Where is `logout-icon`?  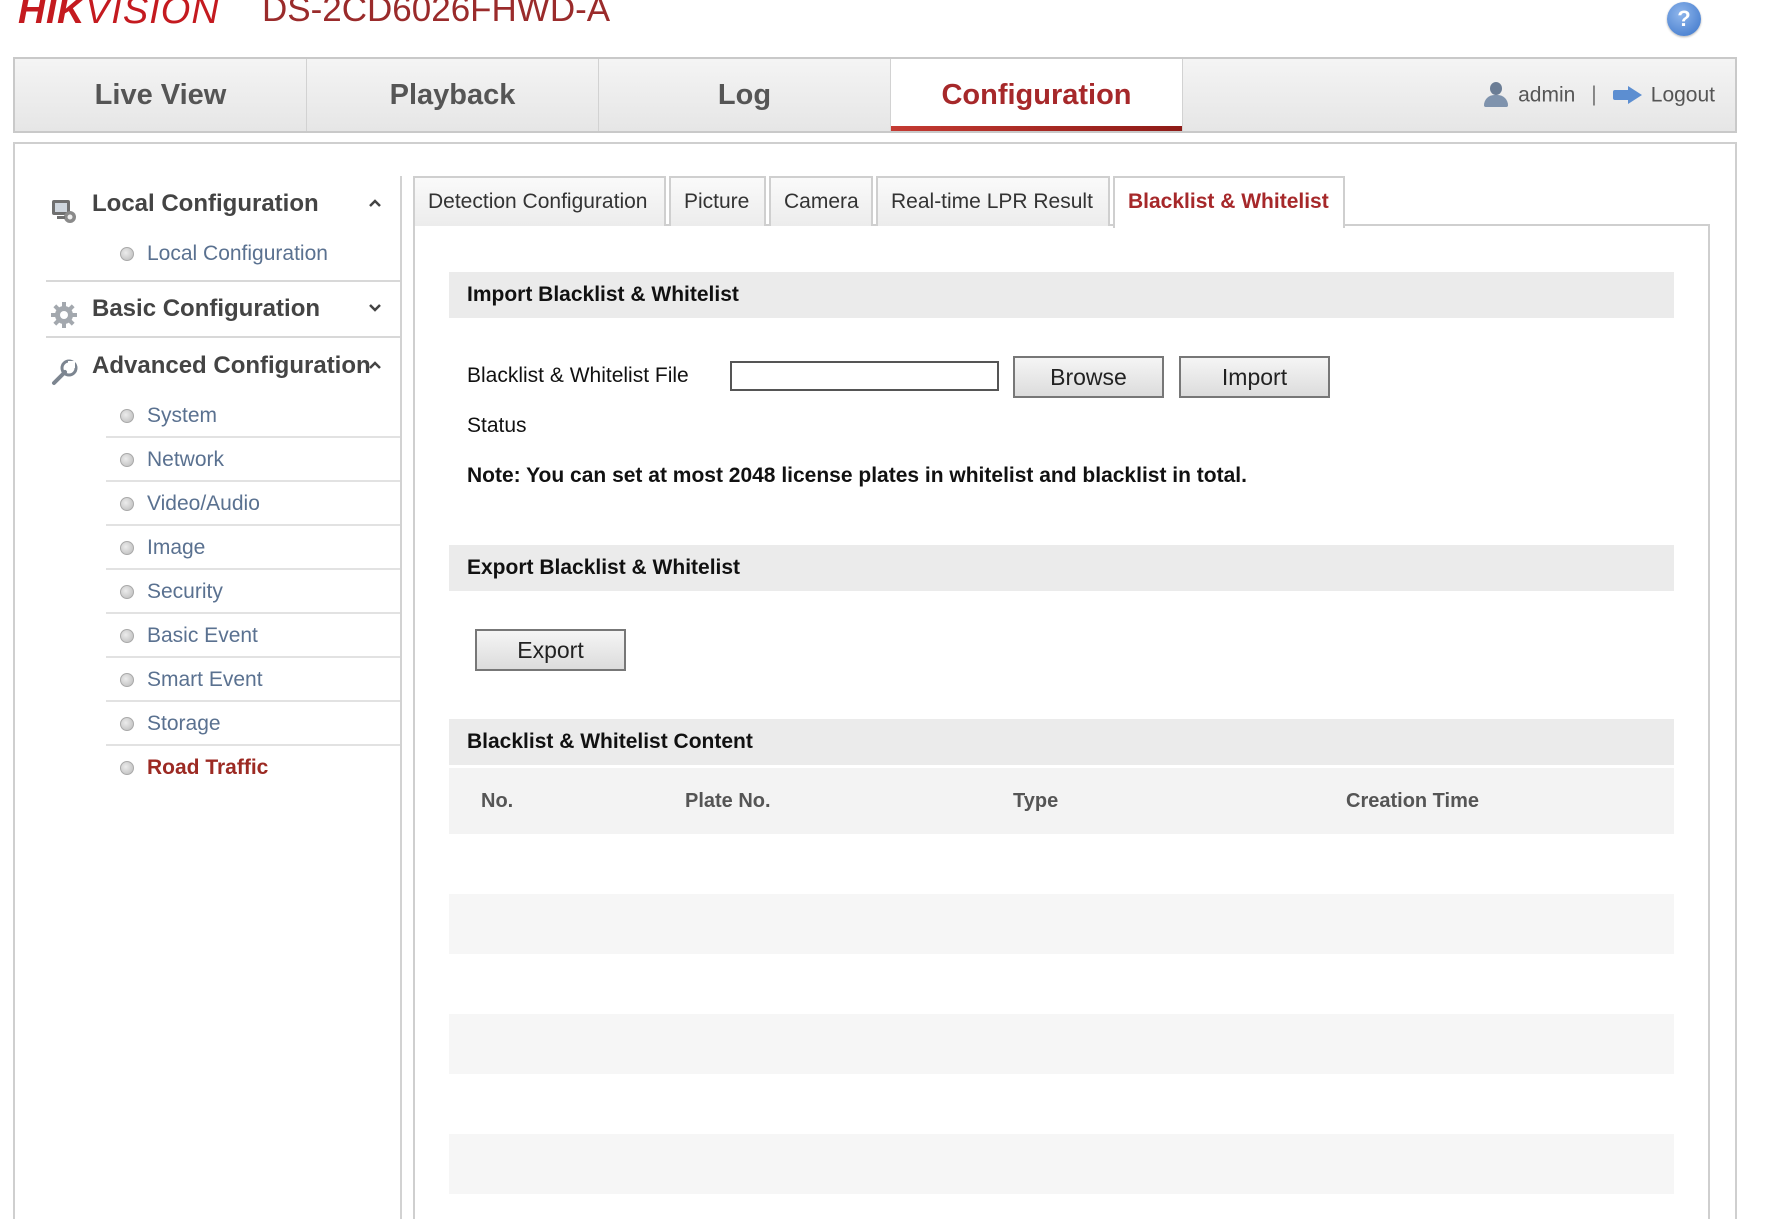
logout-icon is located at coordinates (1627, 95).